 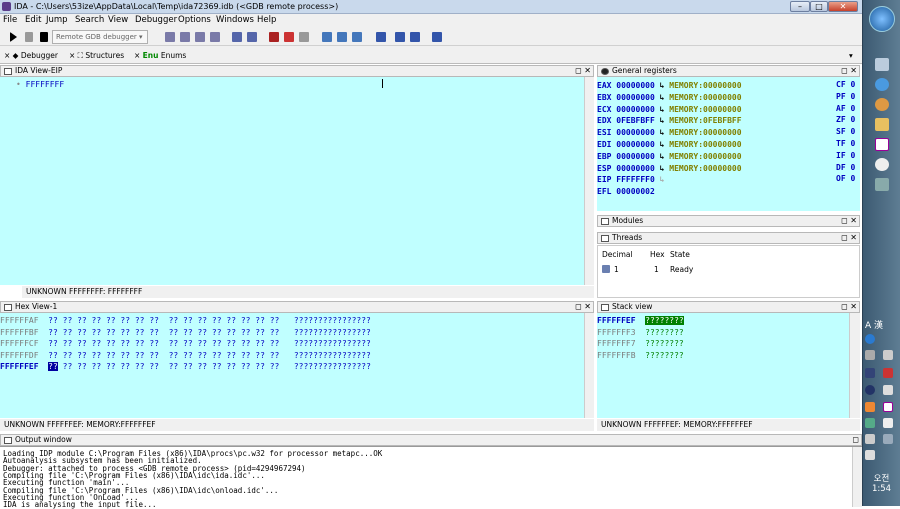 What do you see at coordinates (160, 55) in the screenshot?
I see `tab-enums: × Enu Enums` at bounding box center [160, 55].